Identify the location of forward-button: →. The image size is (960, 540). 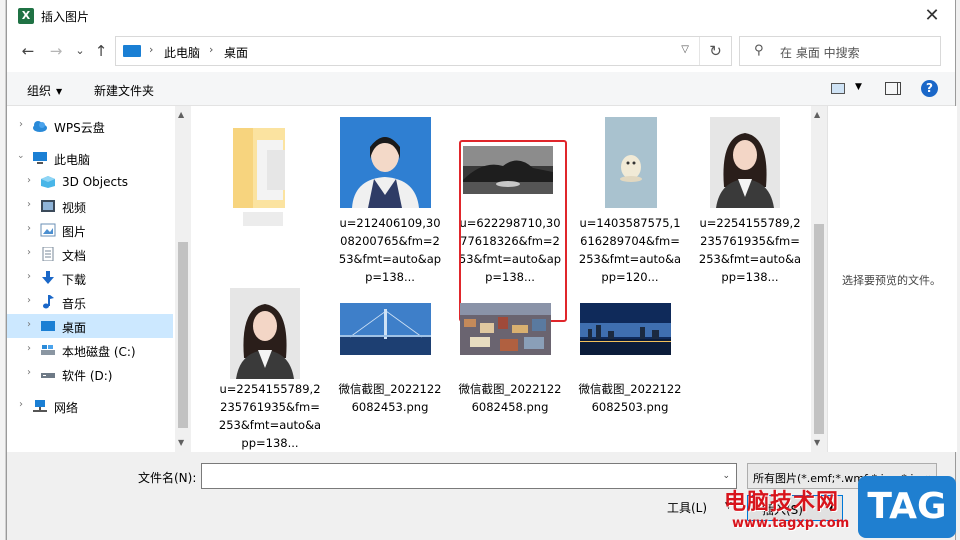
(56, 51).